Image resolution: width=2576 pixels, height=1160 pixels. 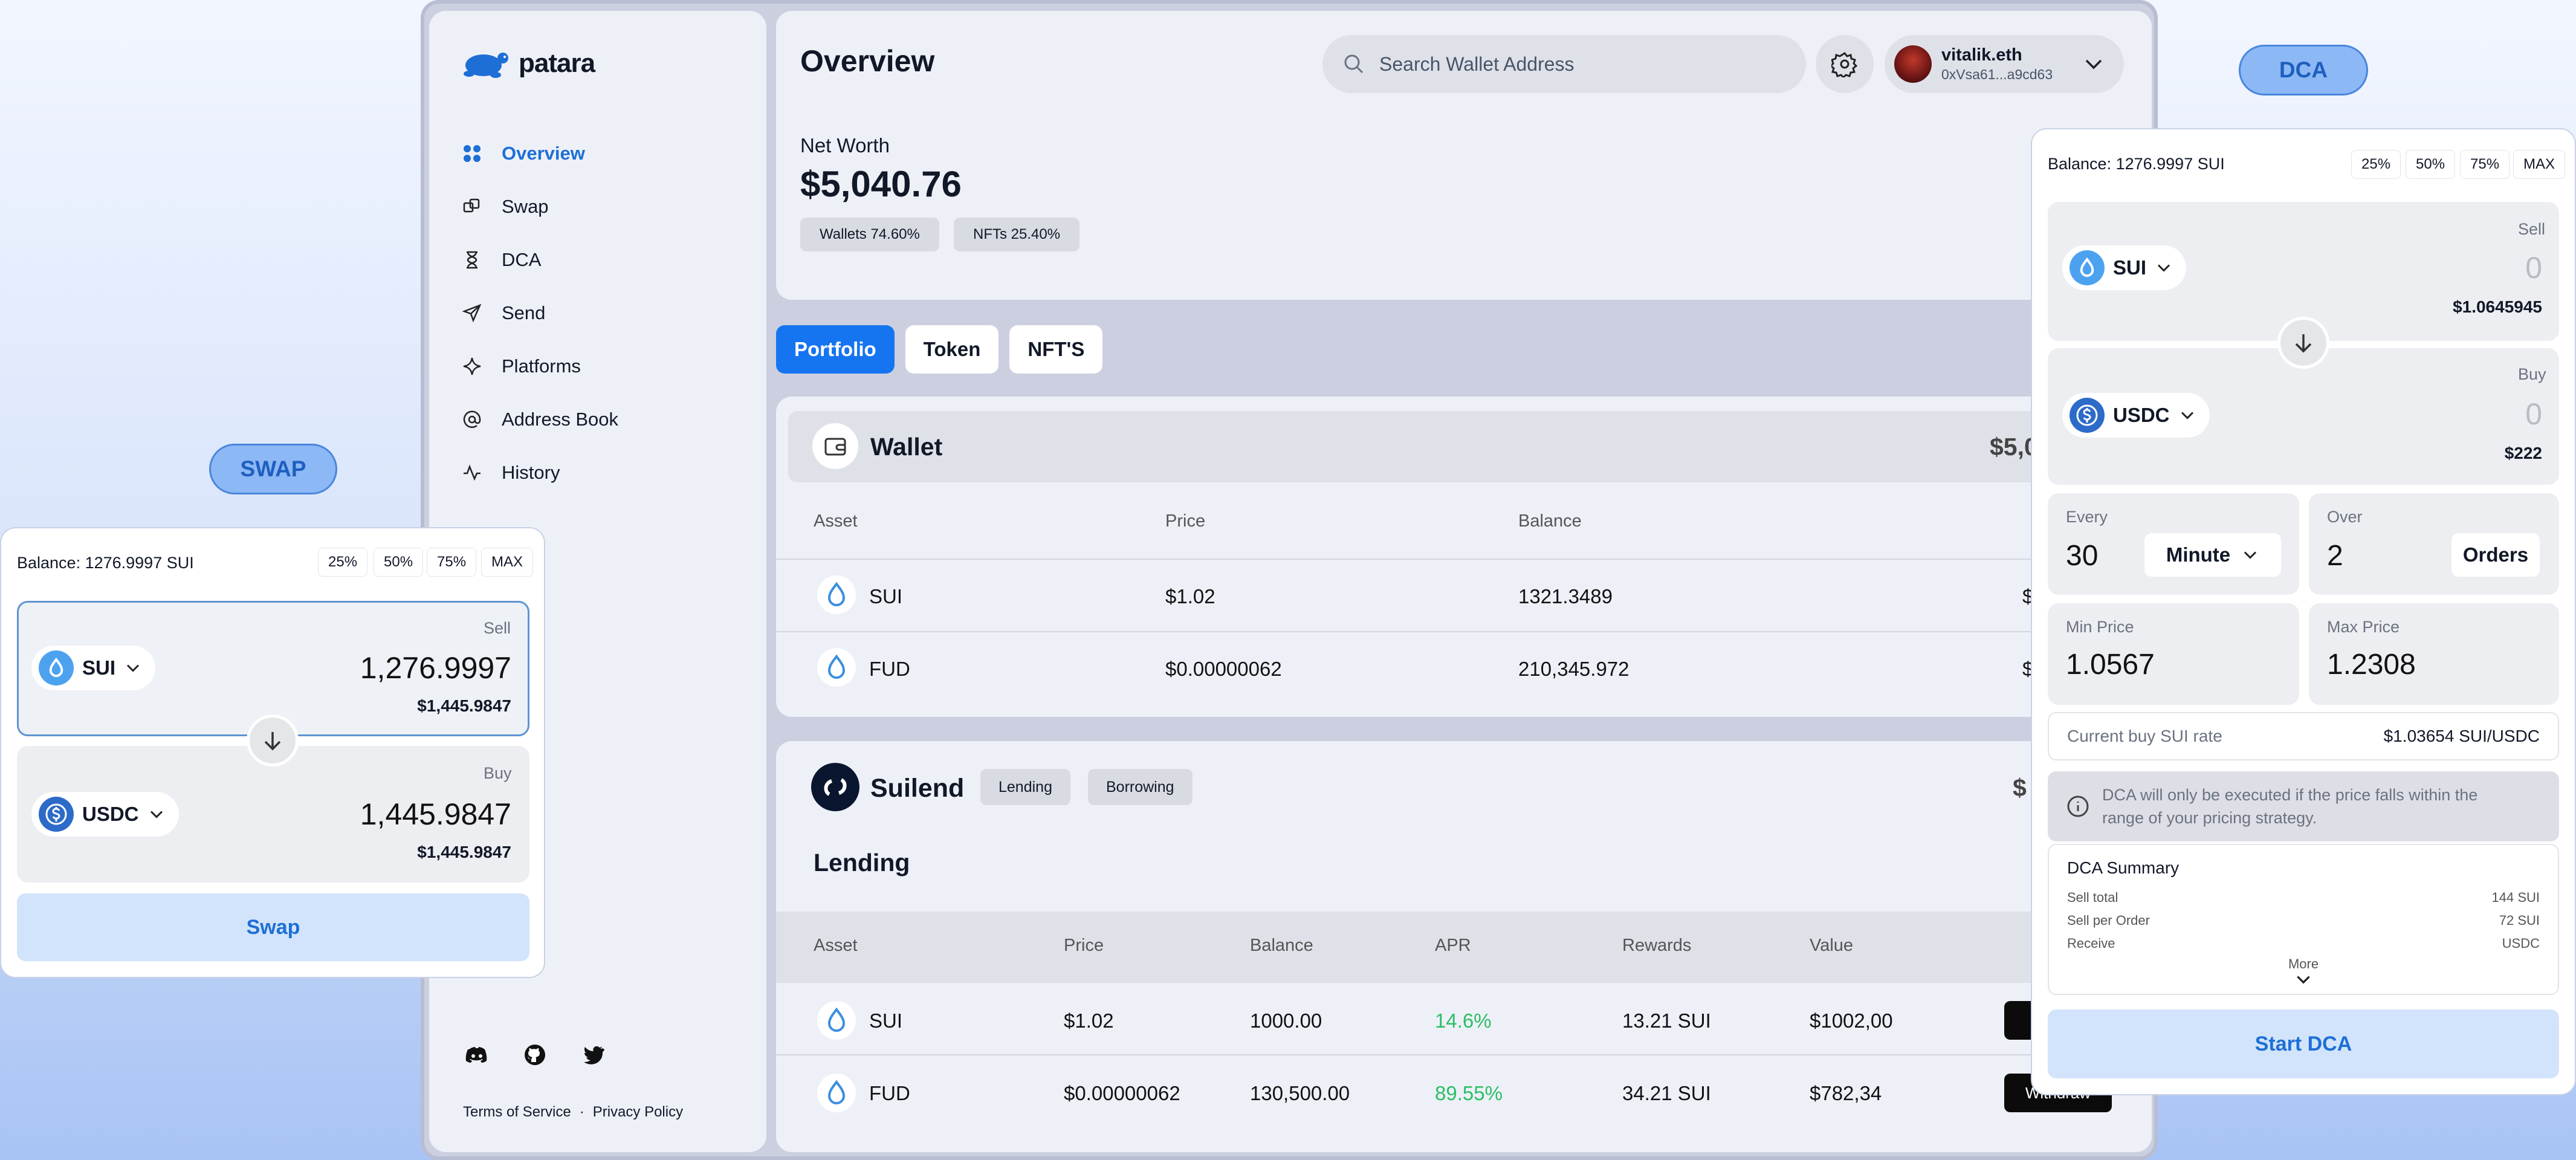 I want to click on user-menu: vitalik.eth 0xVsa61...a9cd63, so click(x=2004, y=64).